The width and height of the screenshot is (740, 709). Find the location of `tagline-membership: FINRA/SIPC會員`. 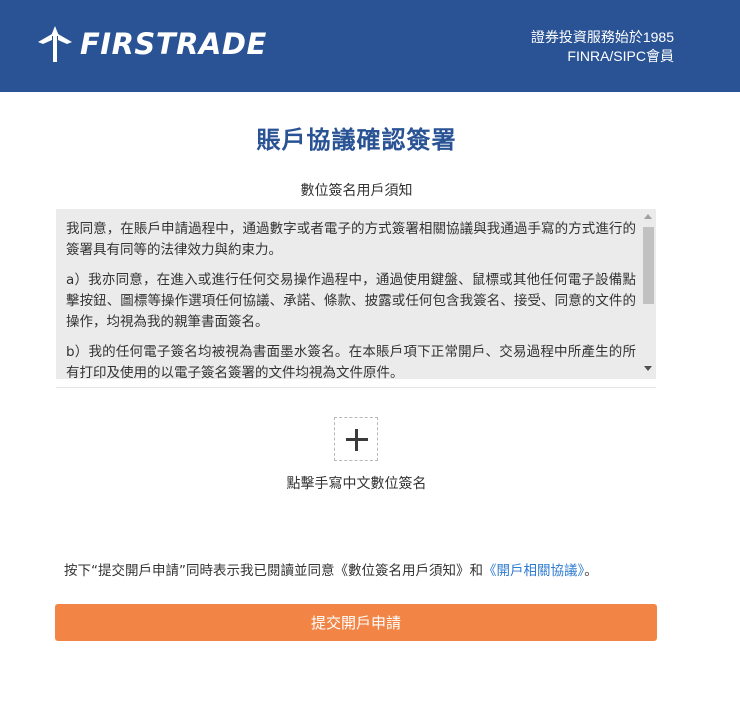

tagline-membership: FINRA/SIPC會員 is located at coordinates (620, 56).